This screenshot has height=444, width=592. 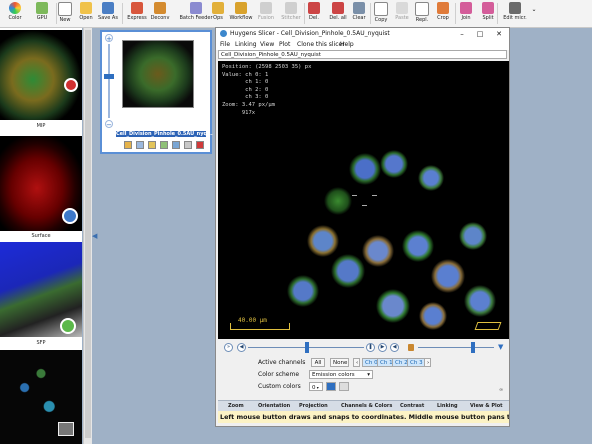 I want to click on zoom-icon, so click(x=175, y=145).